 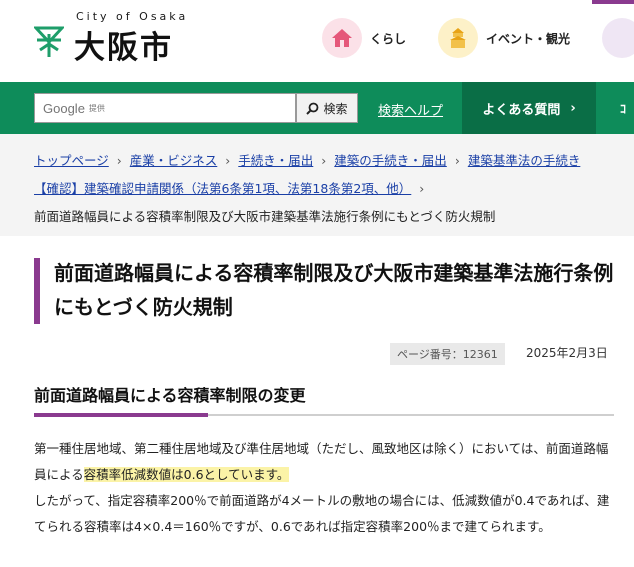 What do you see at coordinates (388, 38) in the screenshot?
I see `nav-label-kurashi: くらし` at bounding box center [388, 38].